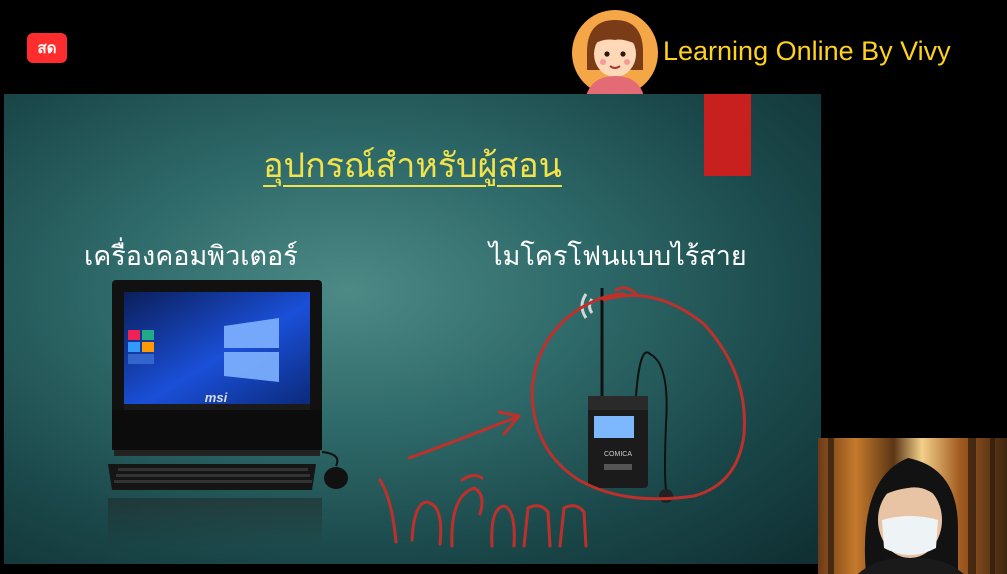  I want to click on channel-name: Learning Online By Vivy, so click(807, 51).